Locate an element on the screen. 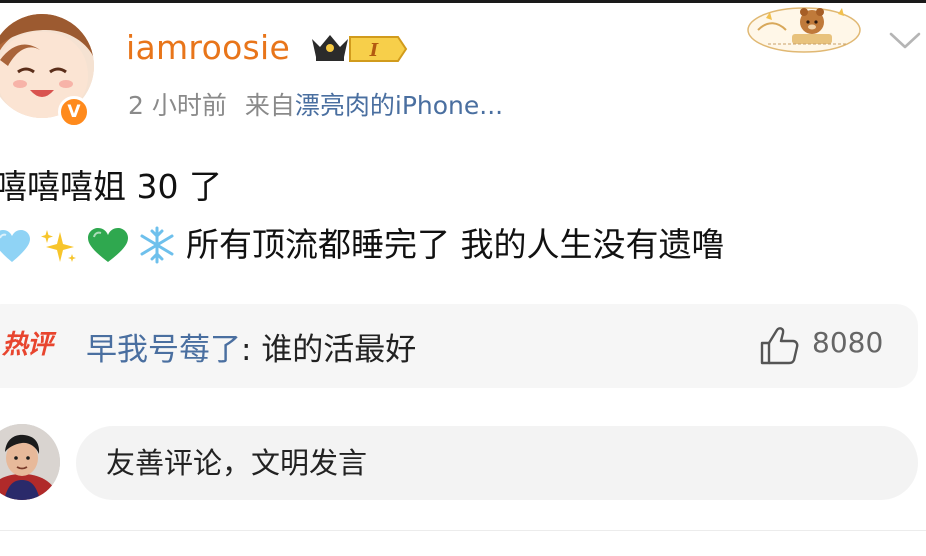 This screenshot has width=926, height=556. level-badge-text: I is located at coordinates (374, 50).